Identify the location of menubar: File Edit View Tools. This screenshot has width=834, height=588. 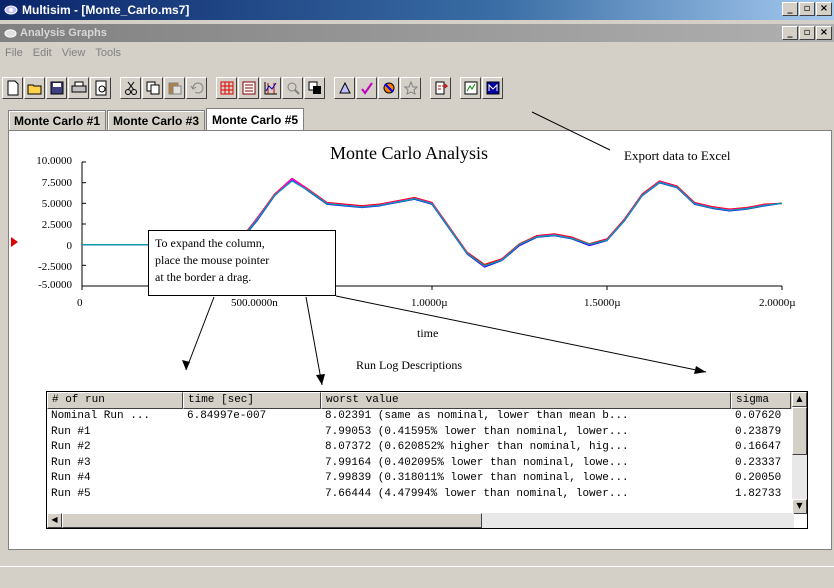
(417, 53).